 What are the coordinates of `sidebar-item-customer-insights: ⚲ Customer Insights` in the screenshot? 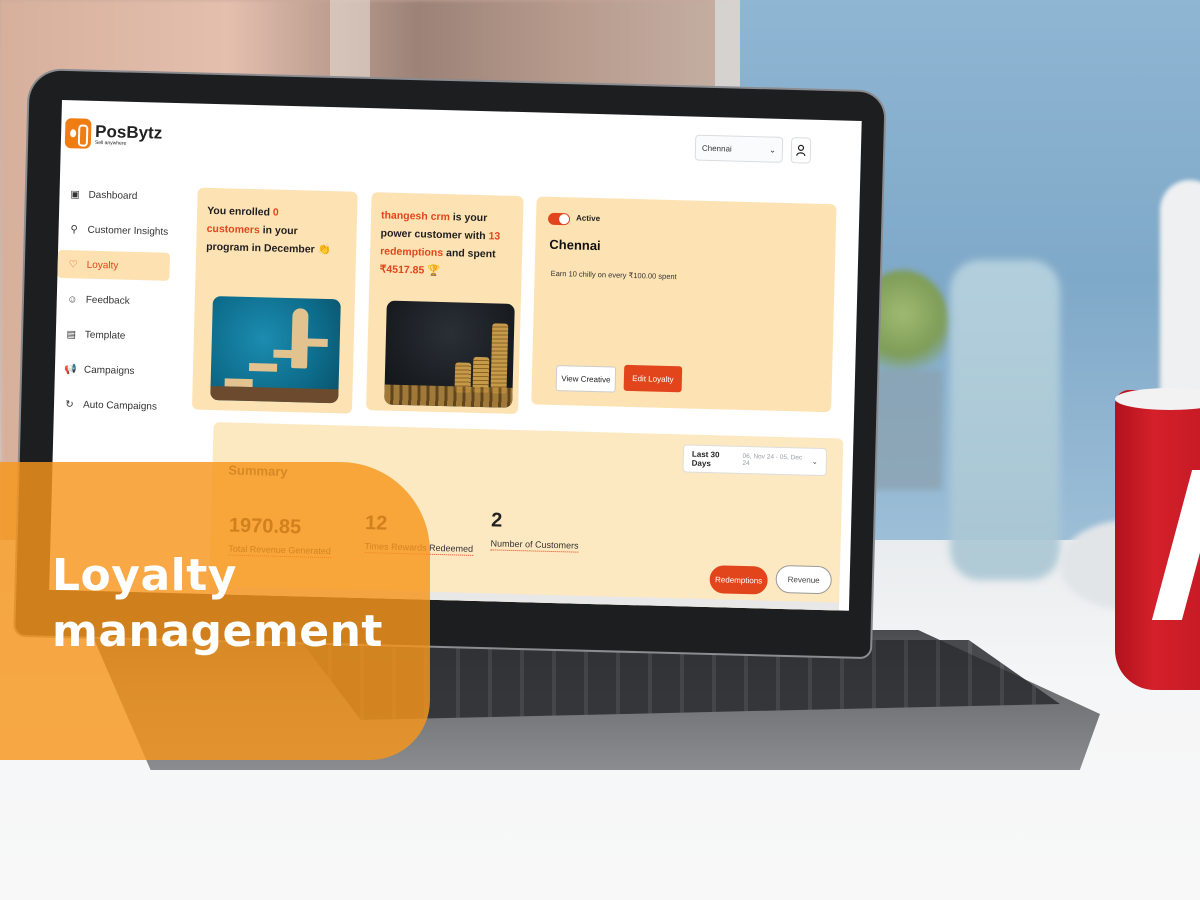 It's located at (120, 230).